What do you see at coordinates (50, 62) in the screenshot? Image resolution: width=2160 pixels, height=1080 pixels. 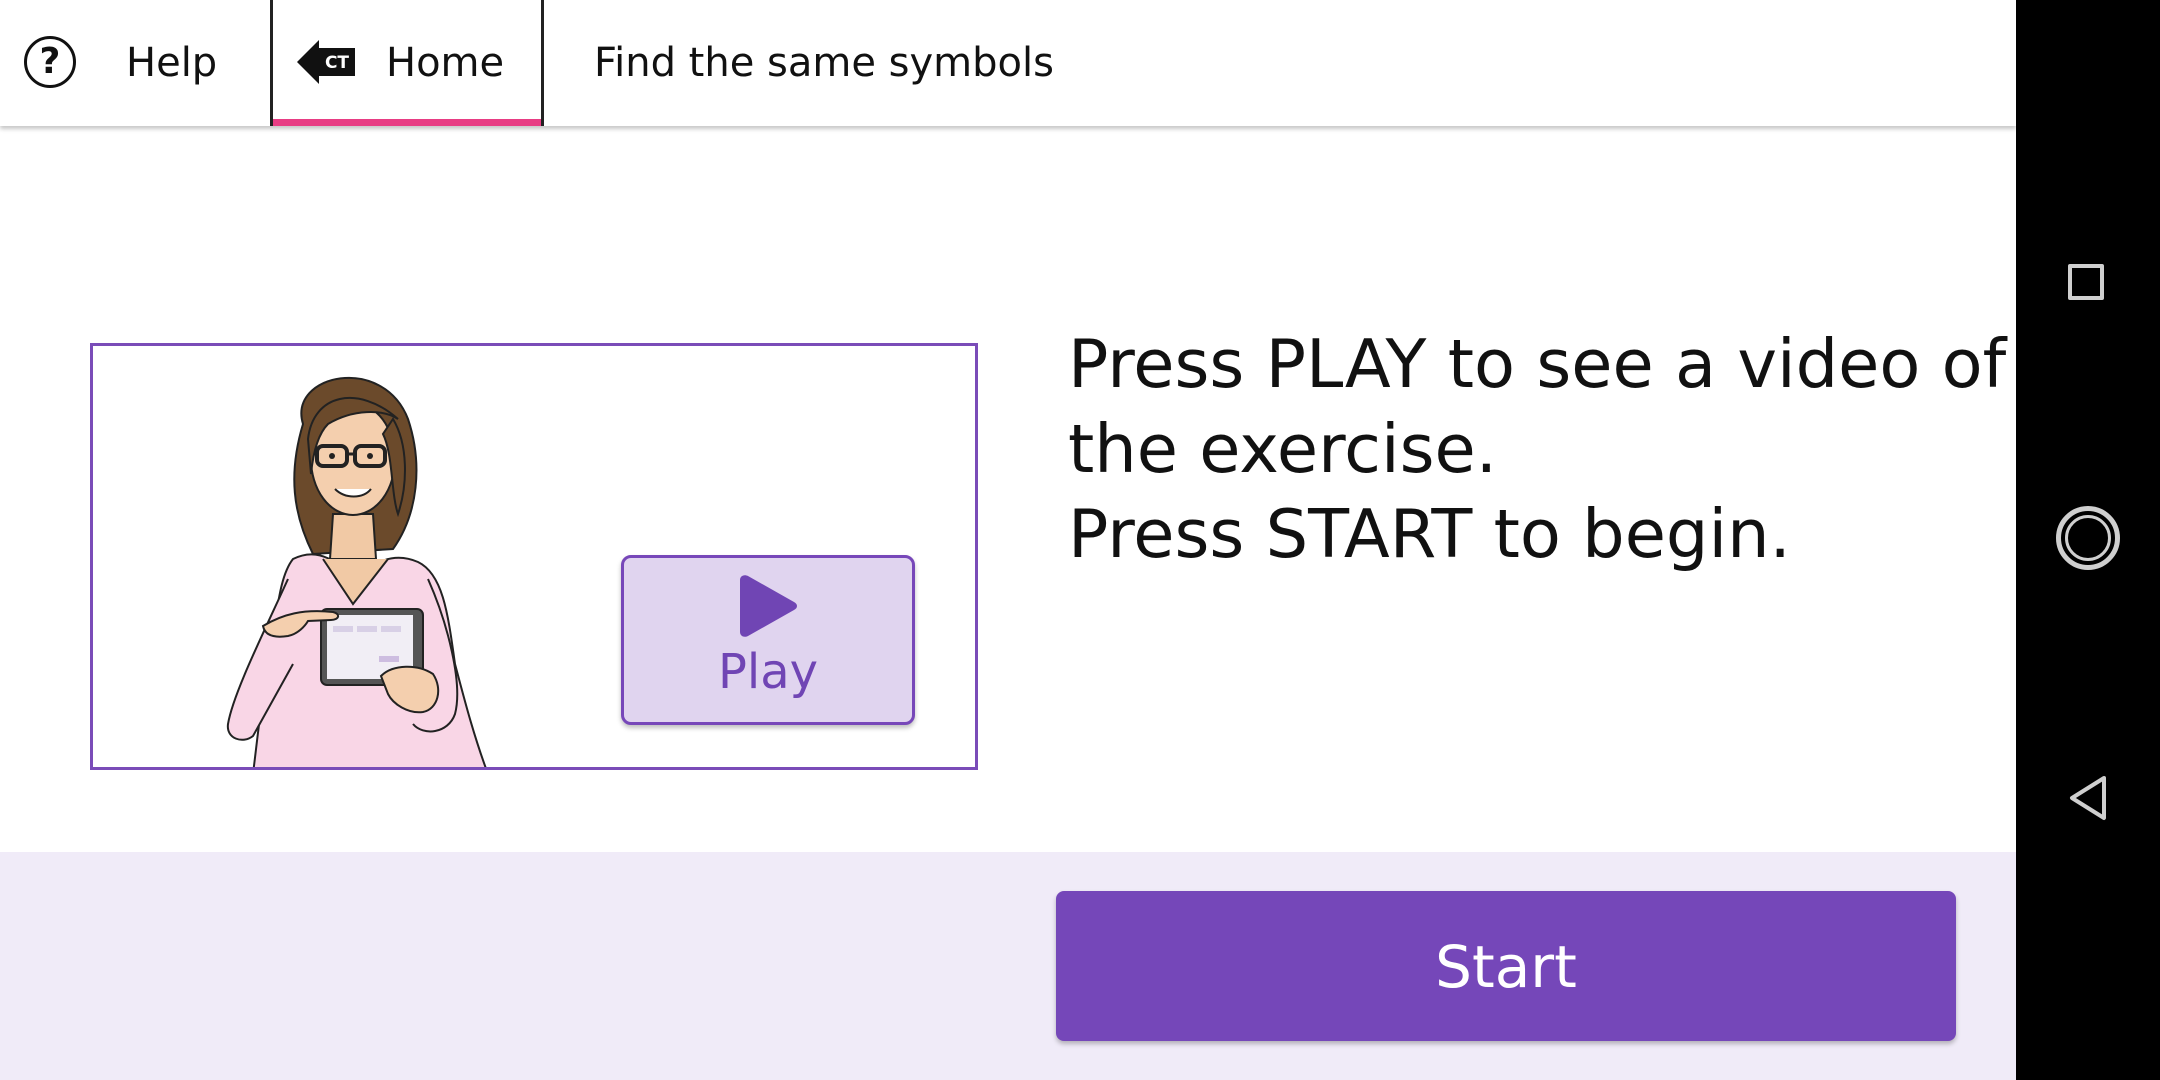 I see `question-circle-icon: ?` at bounding box center [50, 62].